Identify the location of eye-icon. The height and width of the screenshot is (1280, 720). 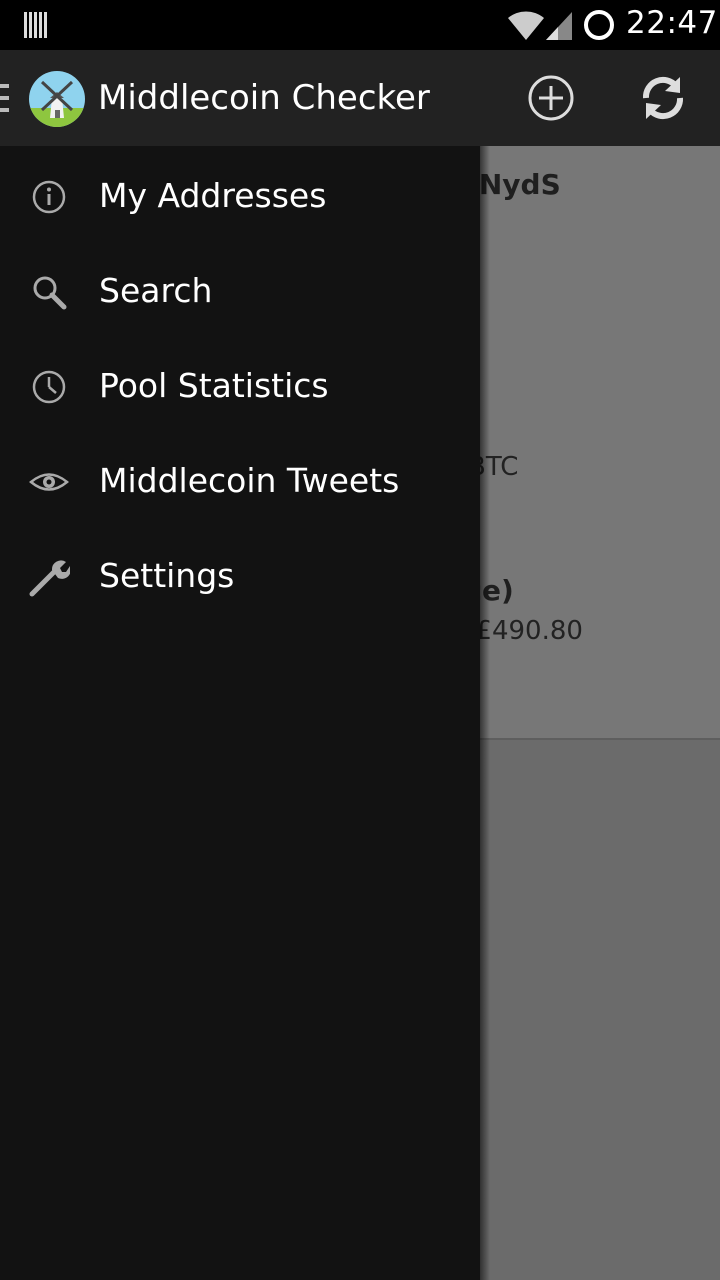
(49, 482).